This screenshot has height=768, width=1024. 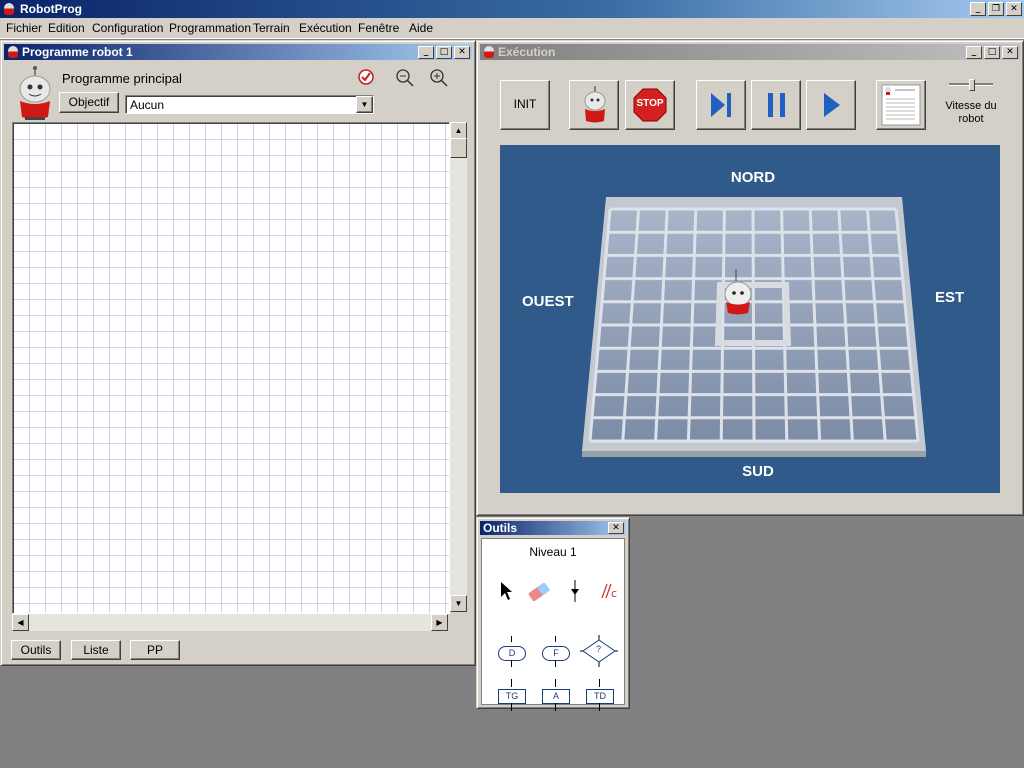 What do you see at coordinates (500, 528) in the screenshot?
I see `tools-window-title: Outils` at bounding box center [500, 528].